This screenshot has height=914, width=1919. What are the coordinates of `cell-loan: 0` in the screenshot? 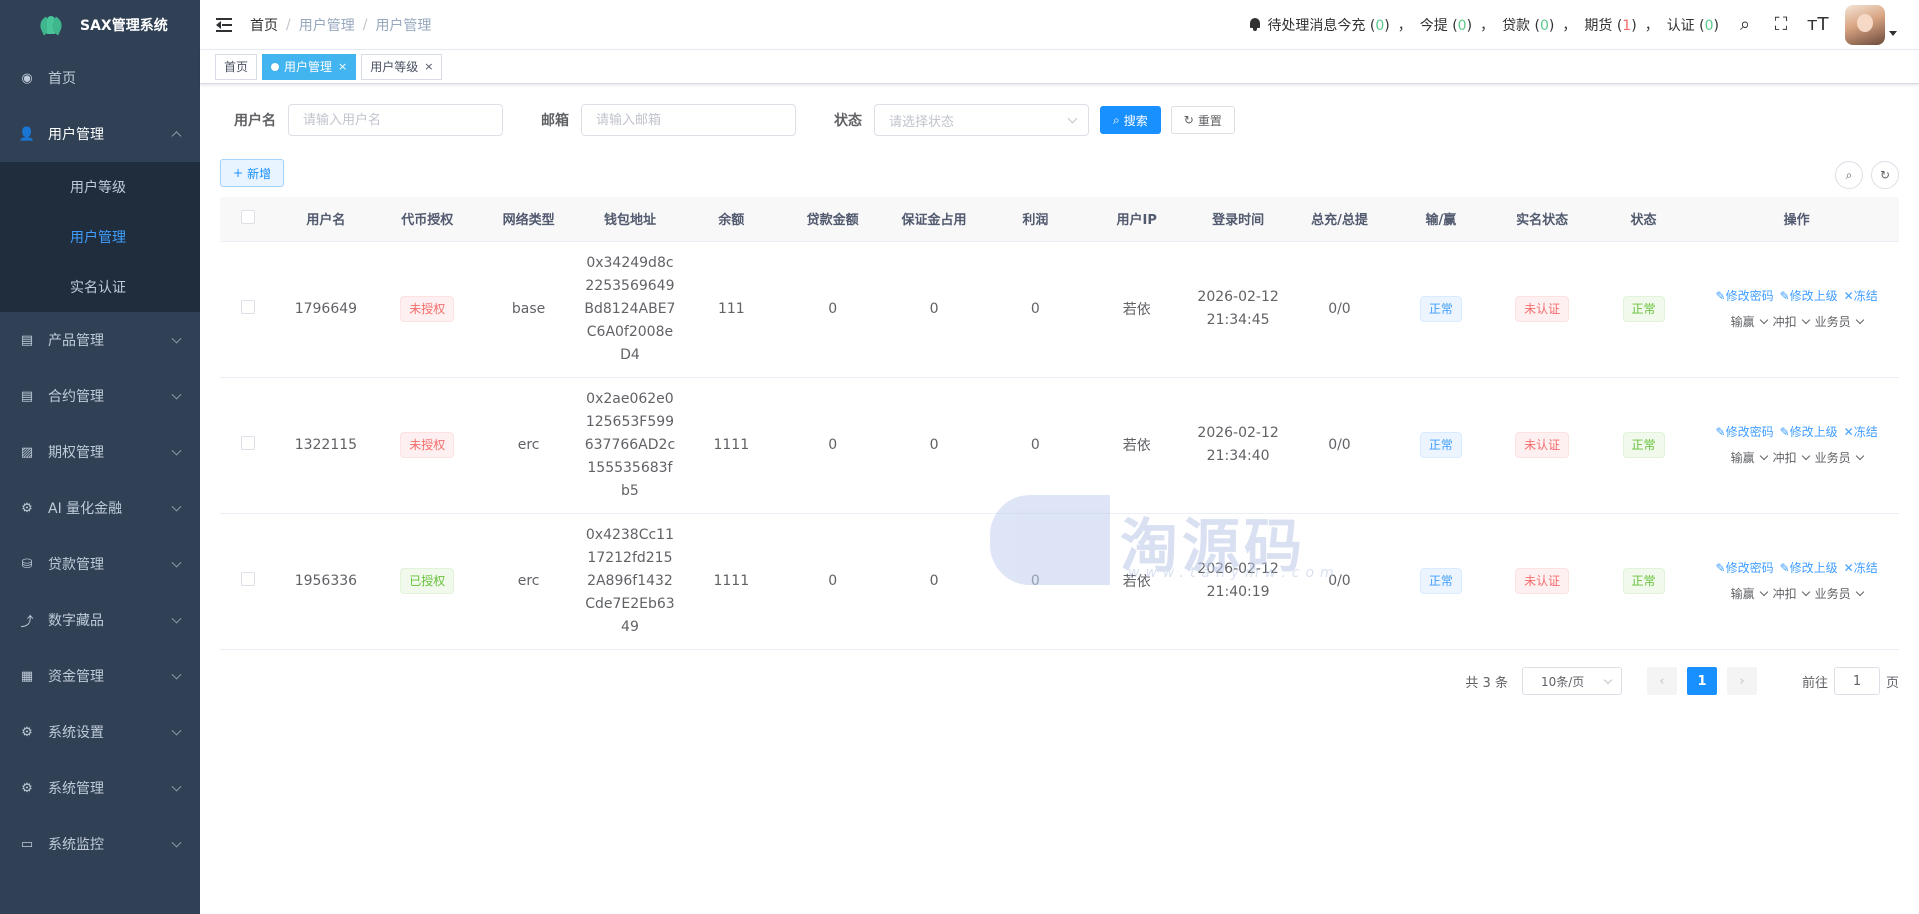 It's located at (832, 445).